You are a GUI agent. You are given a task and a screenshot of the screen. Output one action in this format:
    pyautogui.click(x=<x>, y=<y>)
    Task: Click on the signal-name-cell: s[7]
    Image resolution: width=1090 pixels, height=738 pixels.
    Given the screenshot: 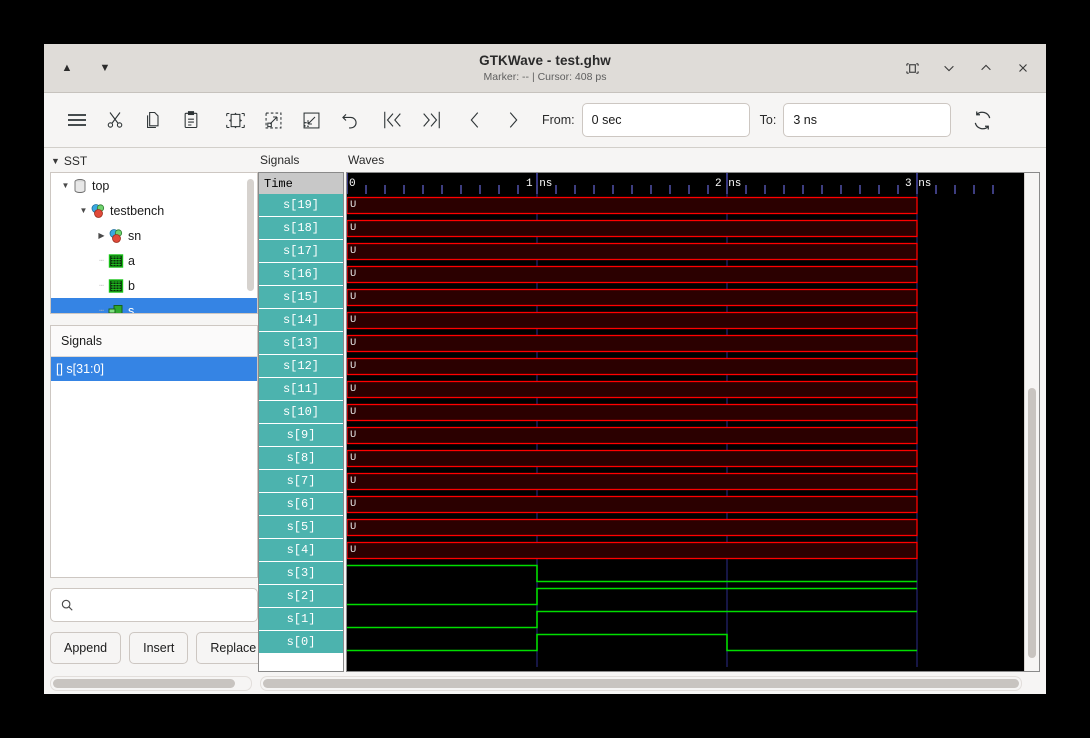 What is the action you would take?
    pyautogui.click(x=301, y=481)
    